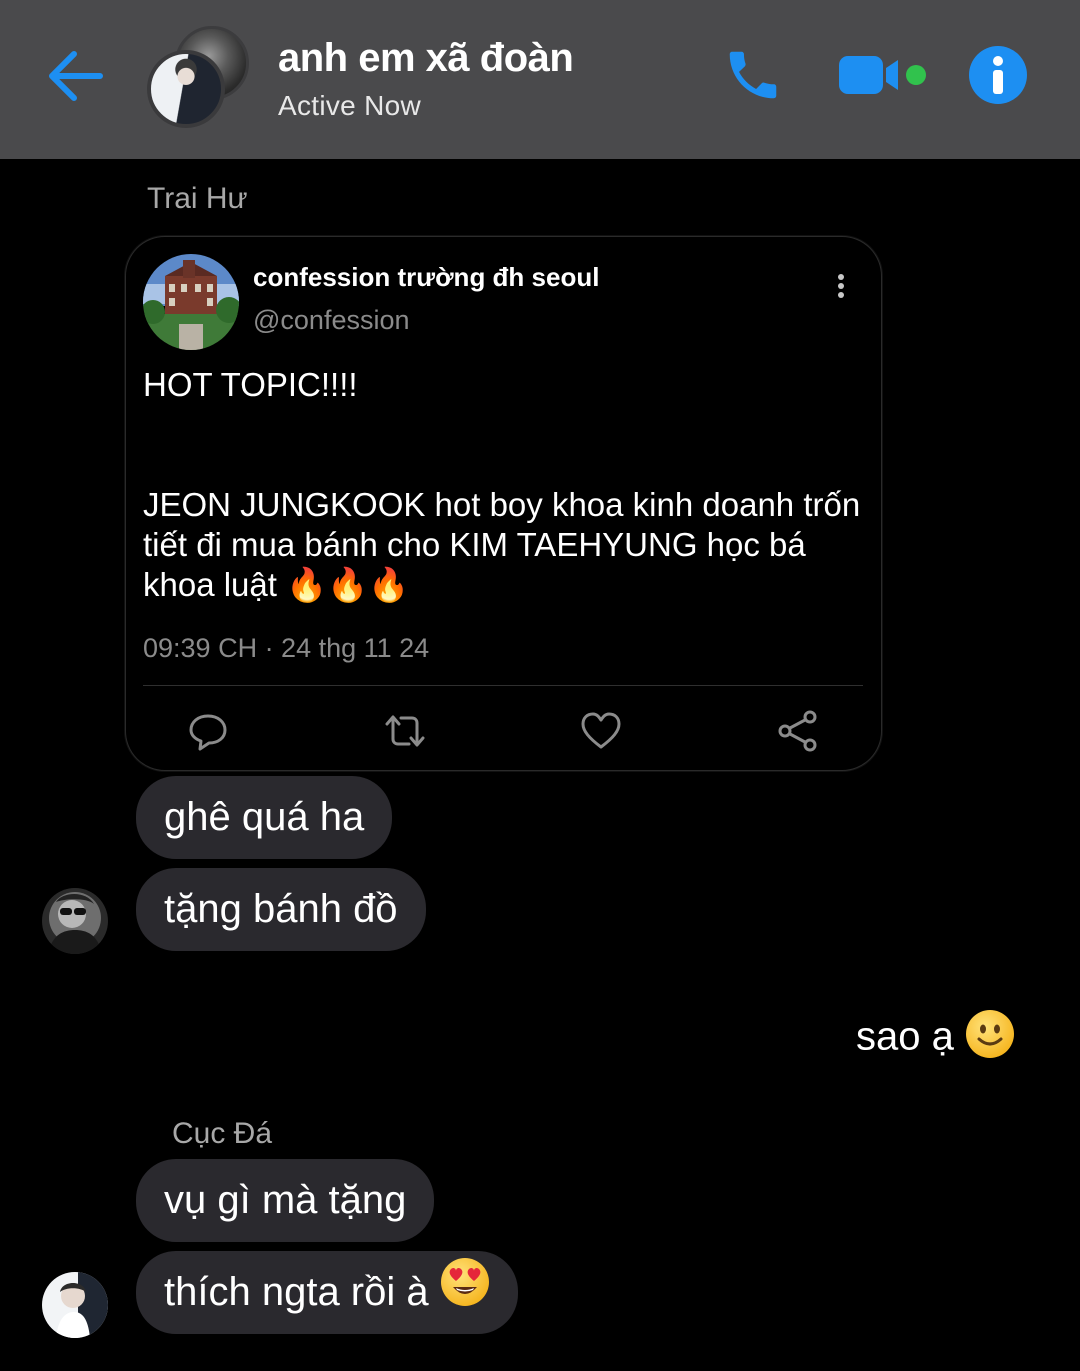  What do you see at coordinates (905, 1036) in the screenshot?
I see `outgoing-message-text: sao ạ` at bounding box center [905, 1036].